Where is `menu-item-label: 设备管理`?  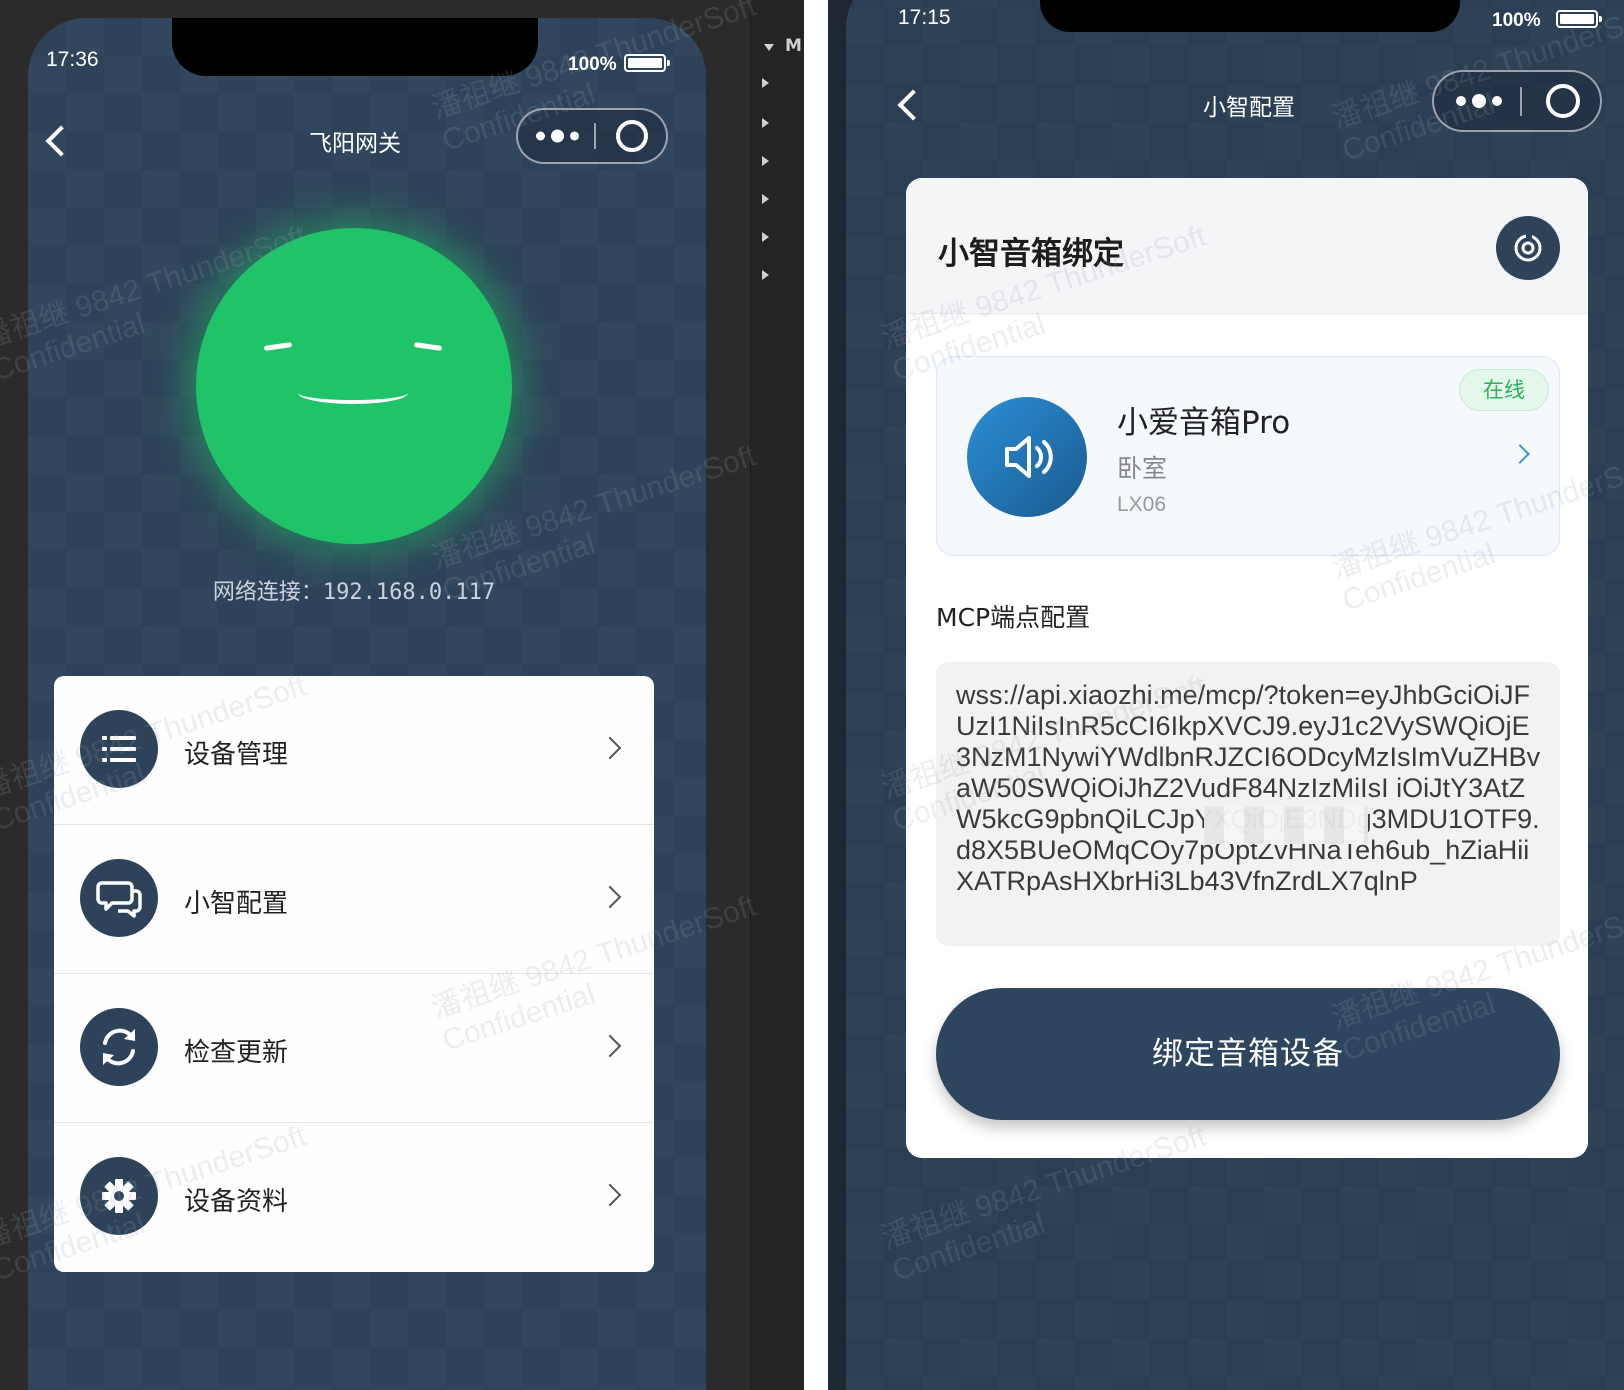 menu-item-label: 设备管理 is located at coordinates (236, 755).